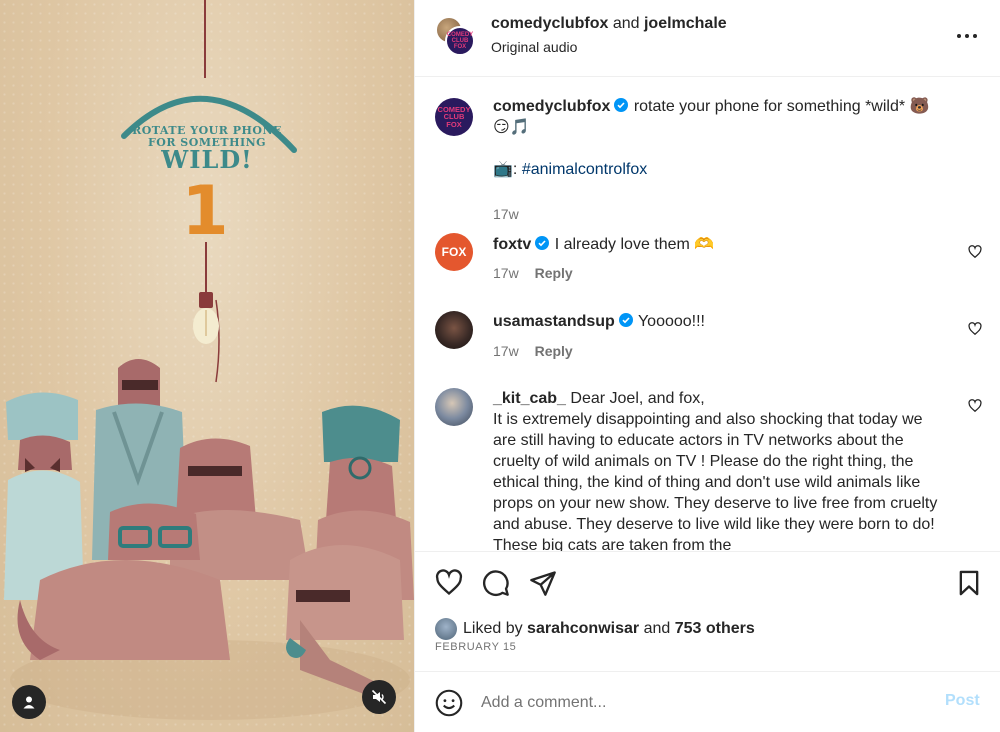  What do you see at coordinates (657, 628) in the screenshot?
I see `likes-and: and` at bounding box center [657, 628].